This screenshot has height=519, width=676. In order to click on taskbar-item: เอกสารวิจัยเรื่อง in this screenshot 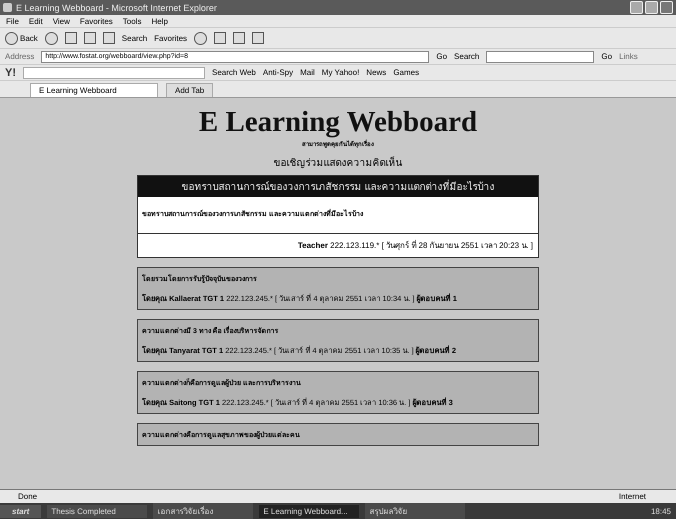, I will do `click(203, 510)`.